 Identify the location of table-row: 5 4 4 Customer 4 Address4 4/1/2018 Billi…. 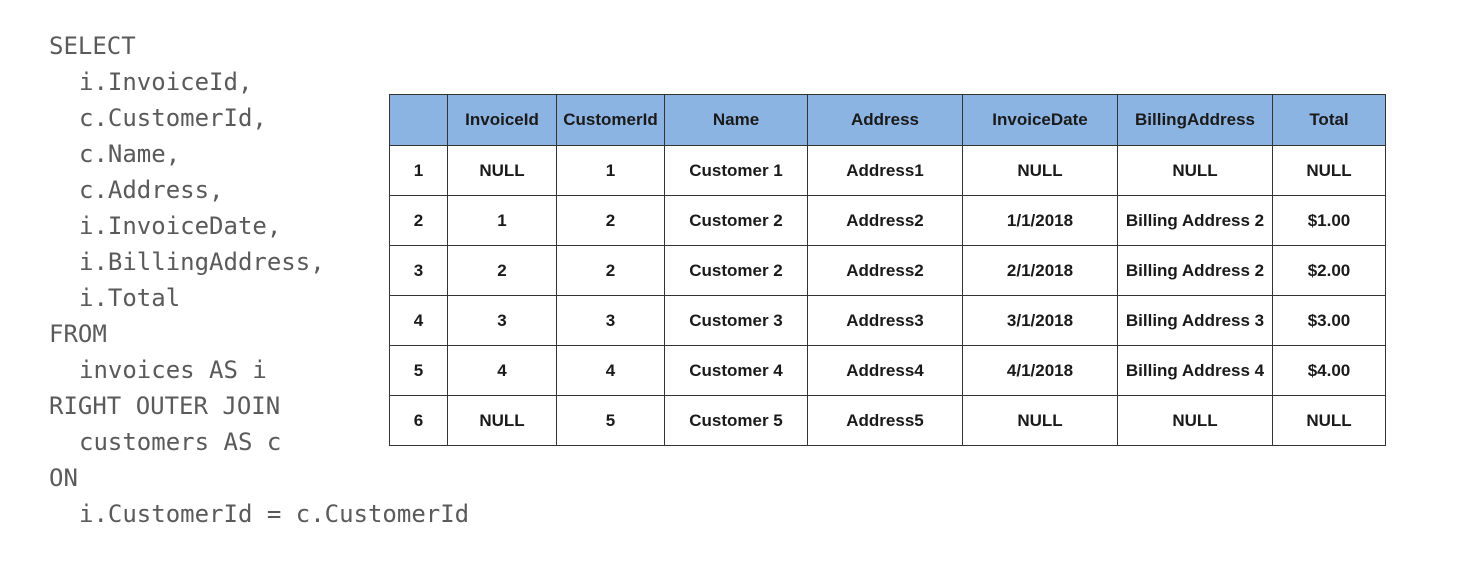
(887, 370).